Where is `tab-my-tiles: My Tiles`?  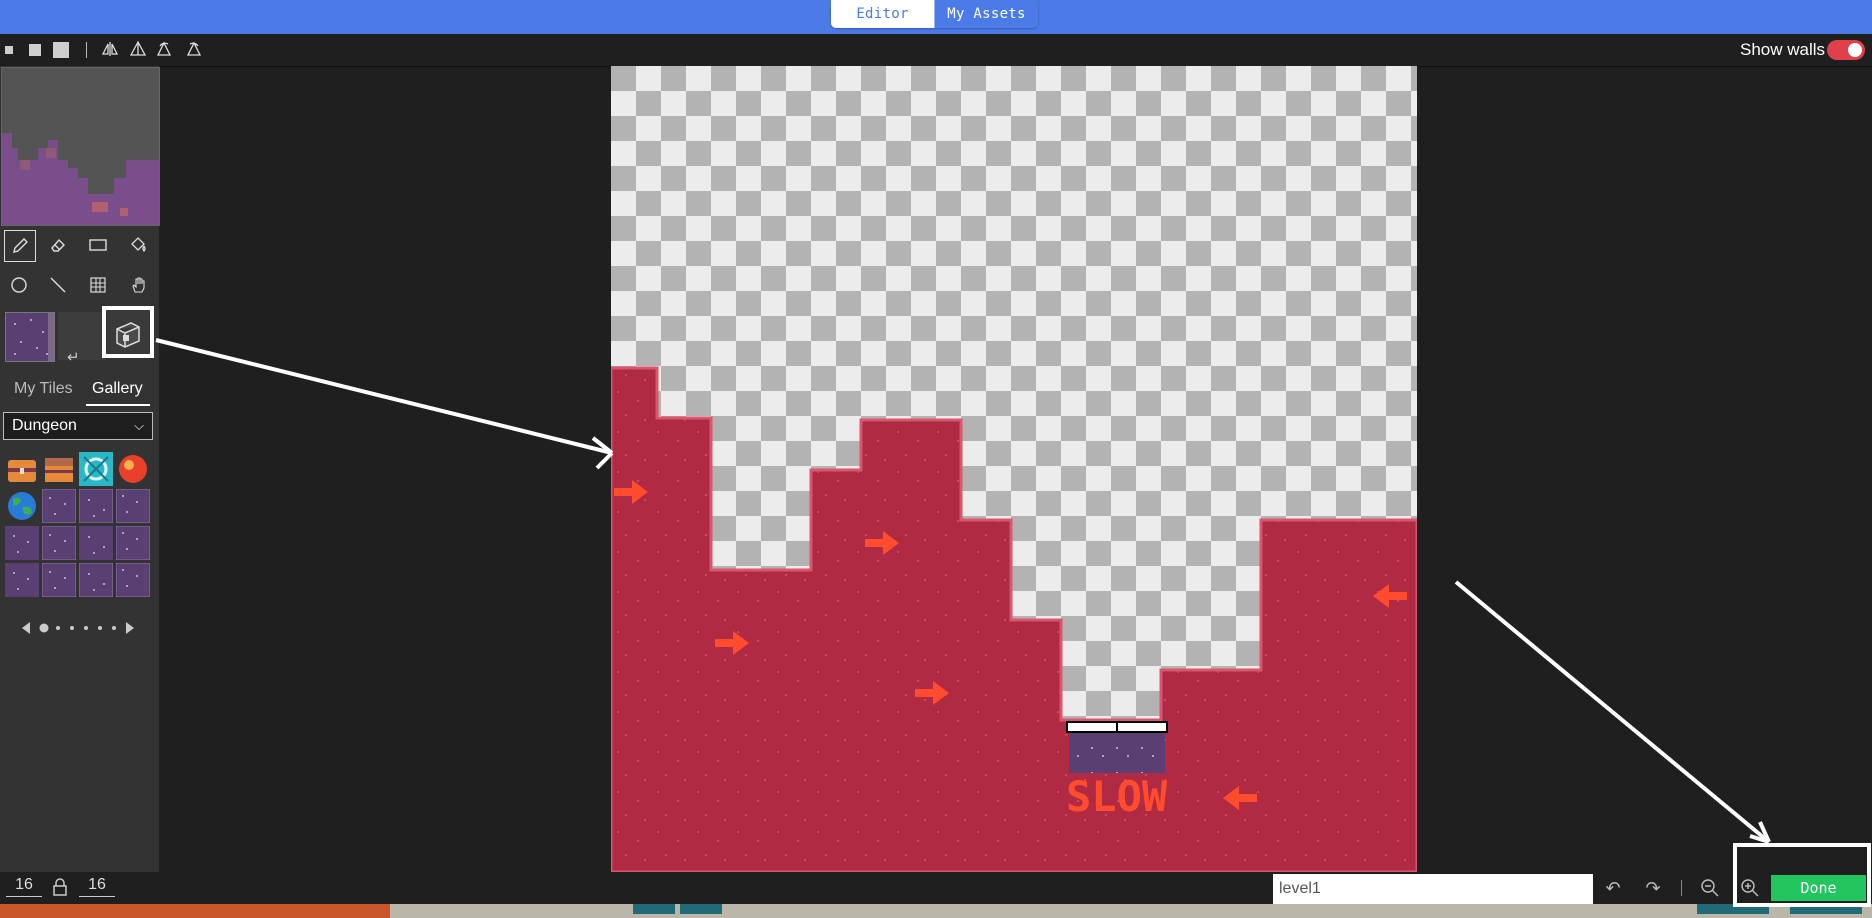
tab-my-tiles: My Tiles is located at coordinates (43, 389).